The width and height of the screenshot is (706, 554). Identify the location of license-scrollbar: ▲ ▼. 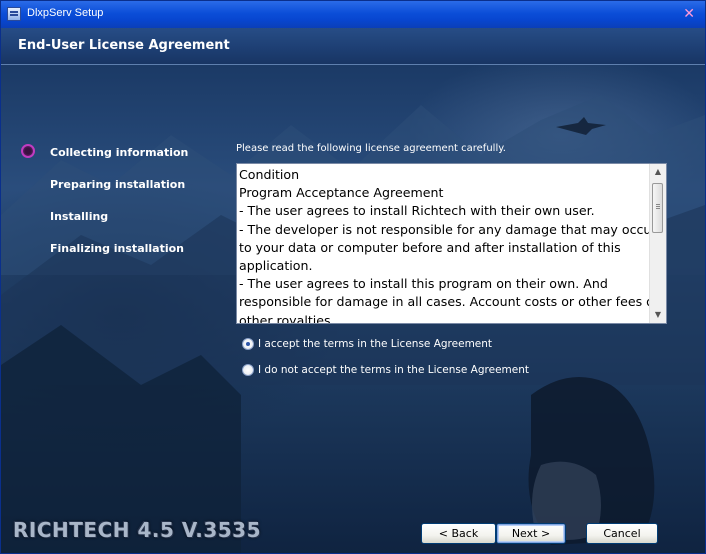
(657, 243).